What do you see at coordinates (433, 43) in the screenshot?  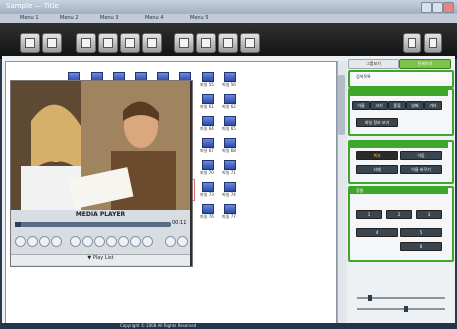 I see `exit-button` at bounding box center [433, 43].